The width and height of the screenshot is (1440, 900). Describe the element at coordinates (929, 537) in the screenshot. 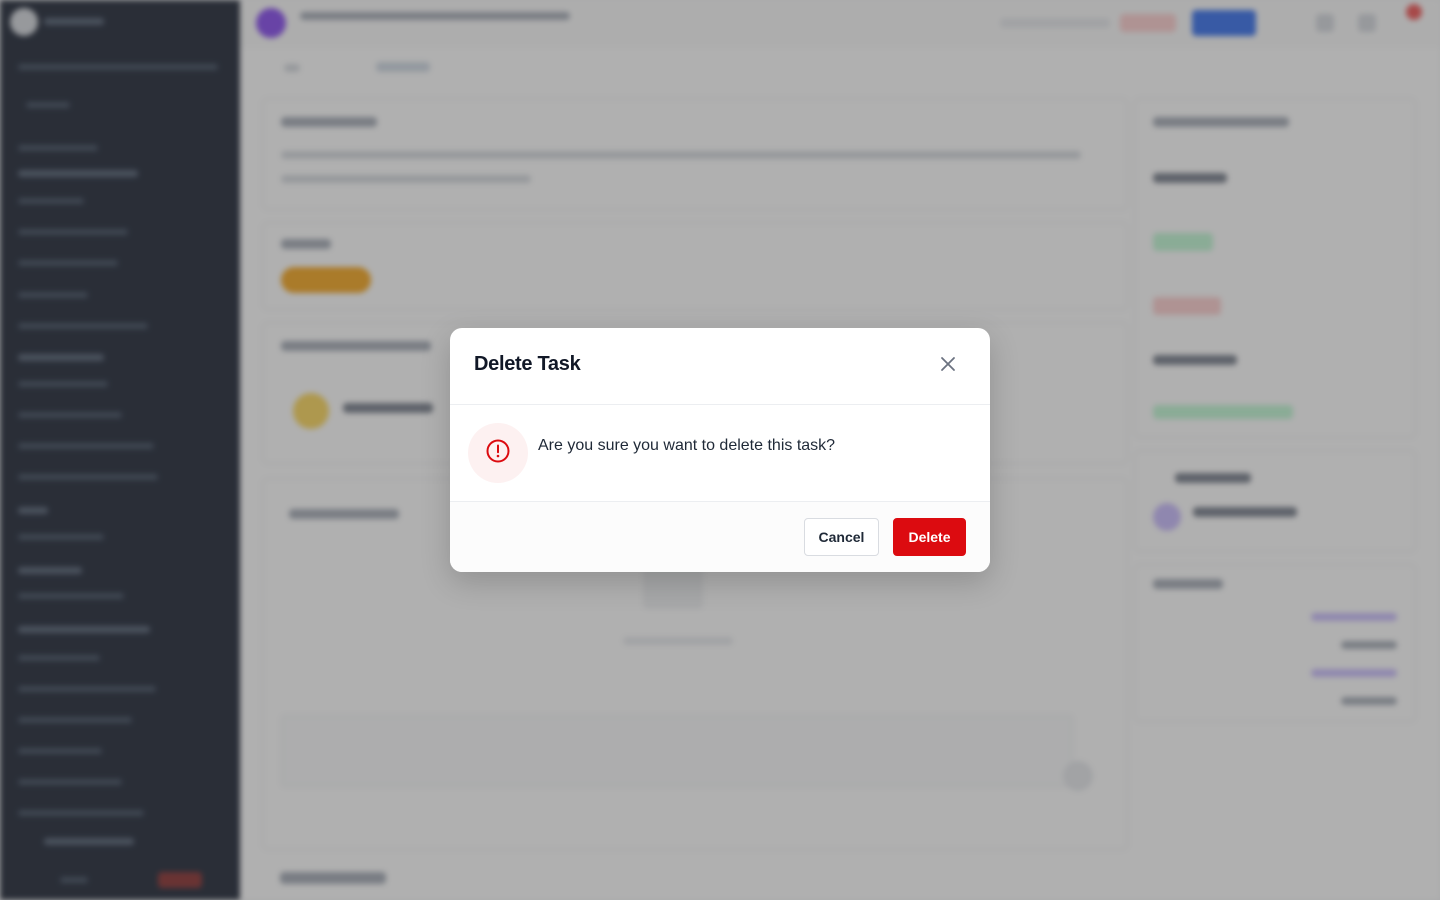

I see `delete-button: Delete` at that location.